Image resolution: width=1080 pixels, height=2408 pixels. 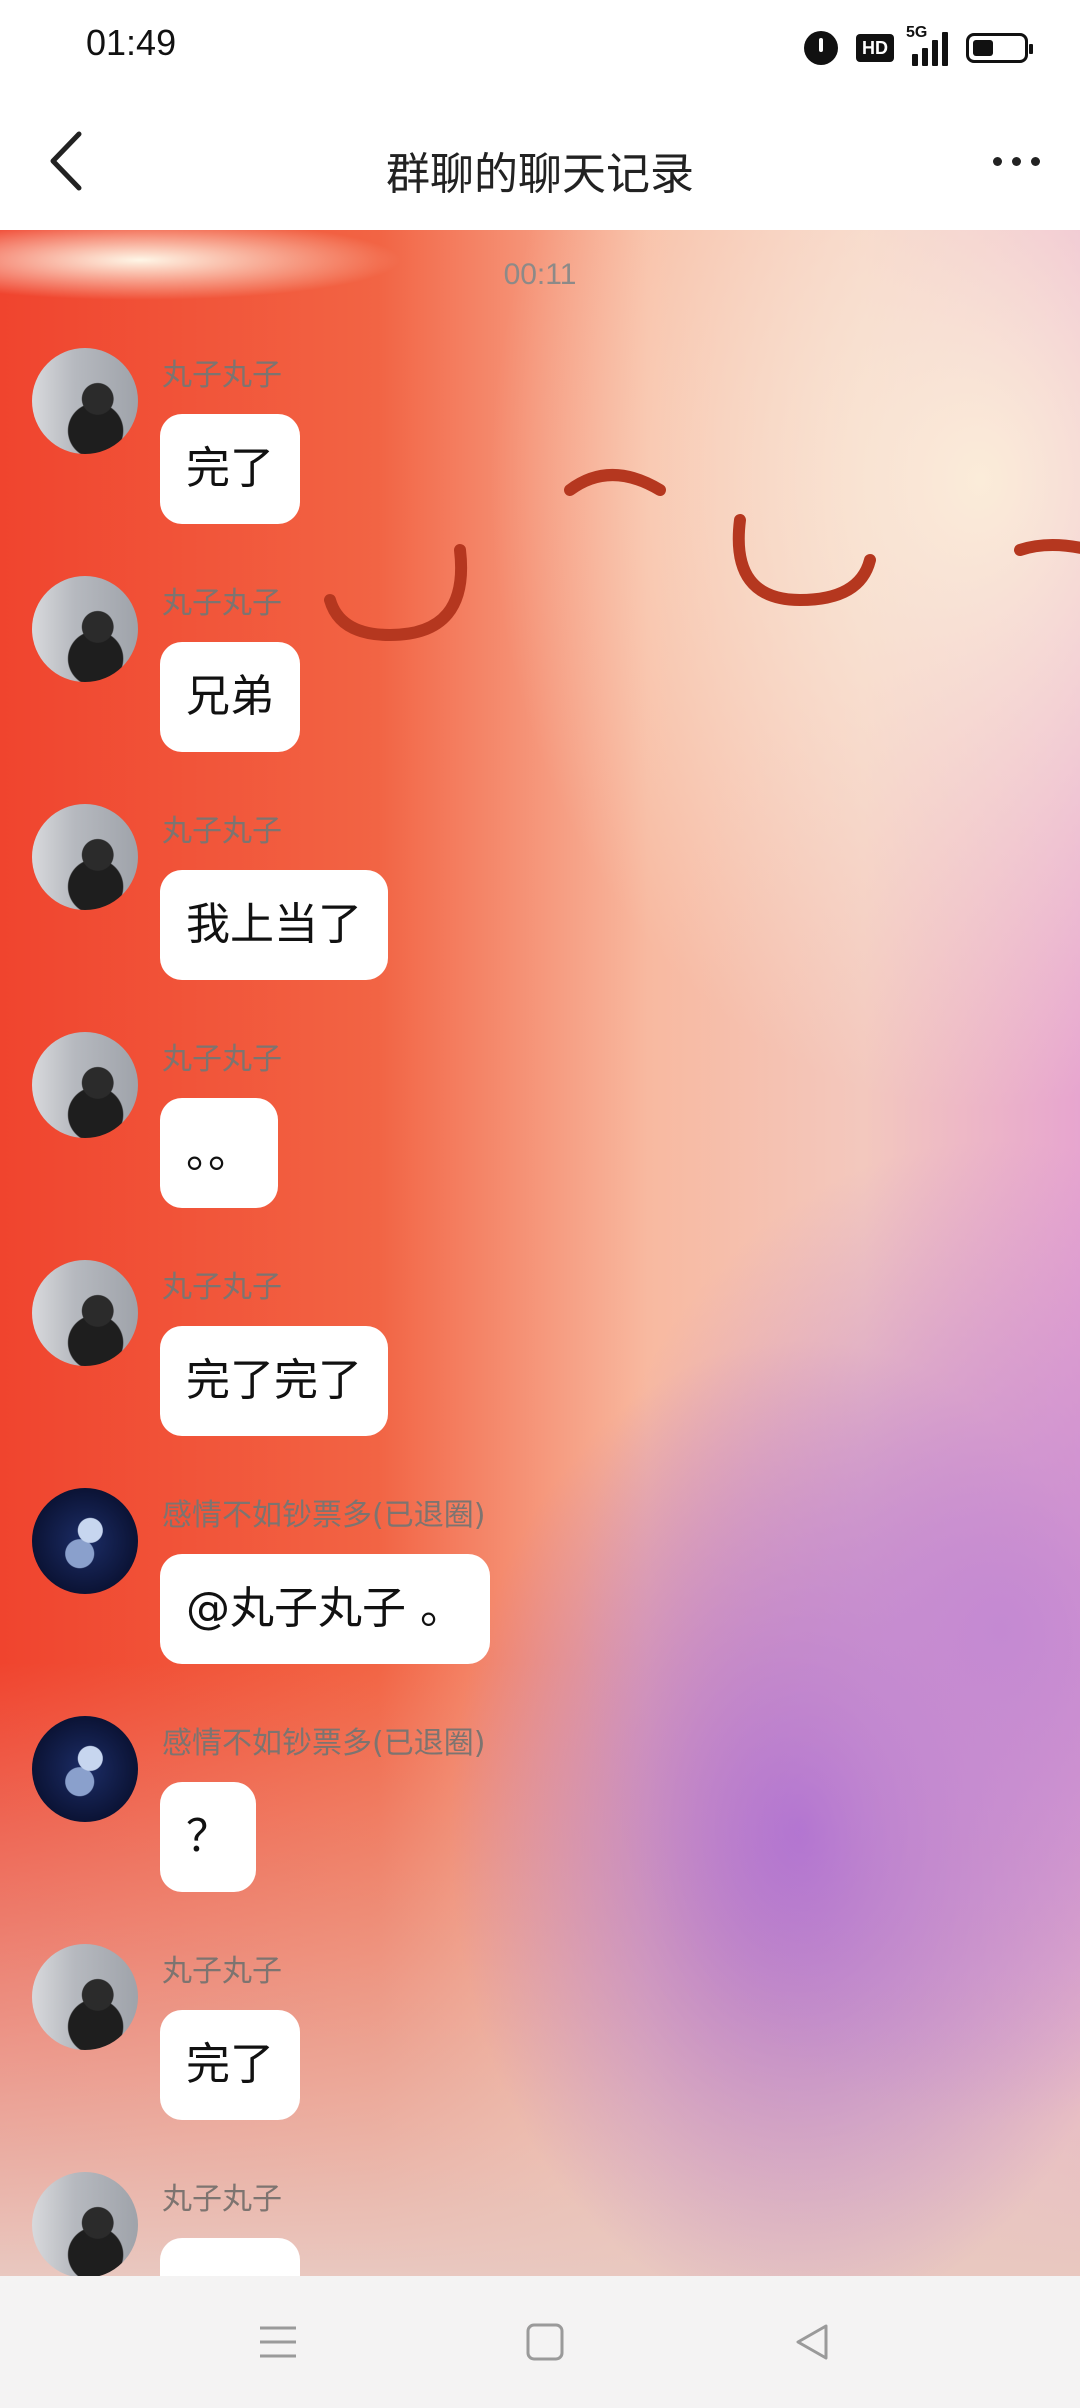 I want to click on signal-icon: 5G, so click(x=927, y=45).